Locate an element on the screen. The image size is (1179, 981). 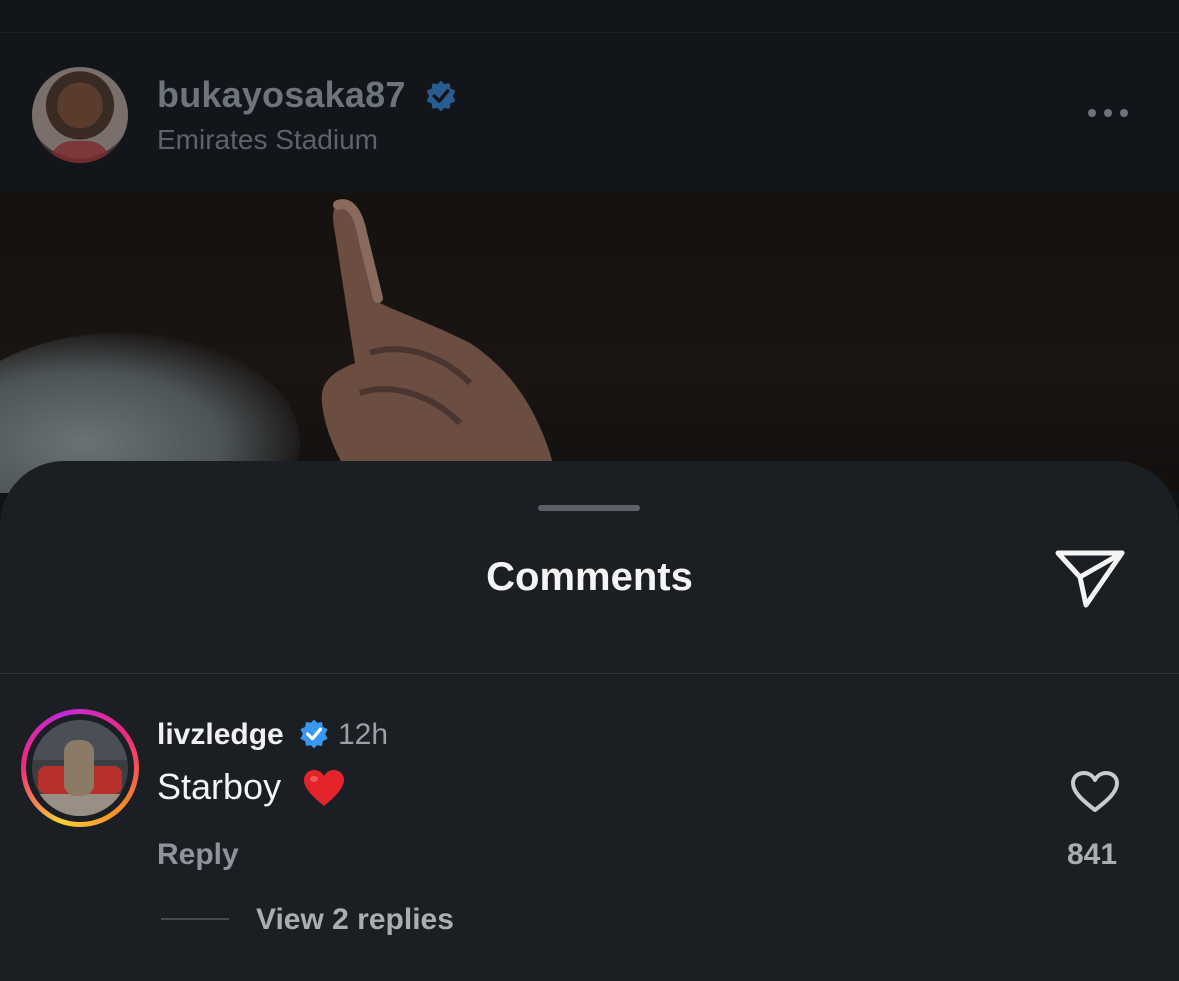
like-count: 841 is located at coordinates (1092, 854).